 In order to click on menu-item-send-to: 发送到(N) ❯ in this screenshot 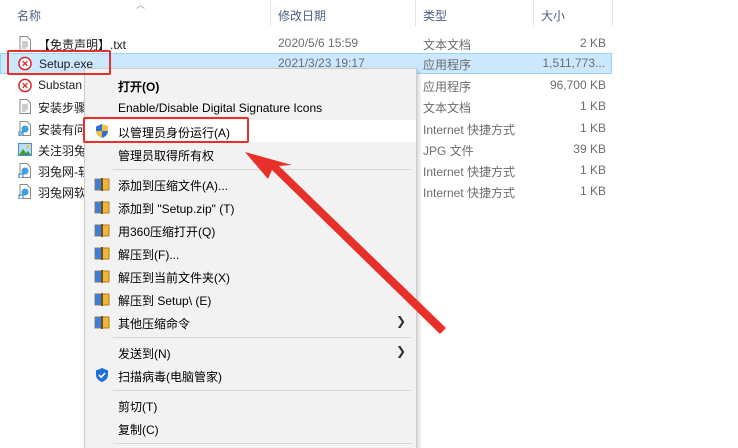, I will do `click(250, 352)`.